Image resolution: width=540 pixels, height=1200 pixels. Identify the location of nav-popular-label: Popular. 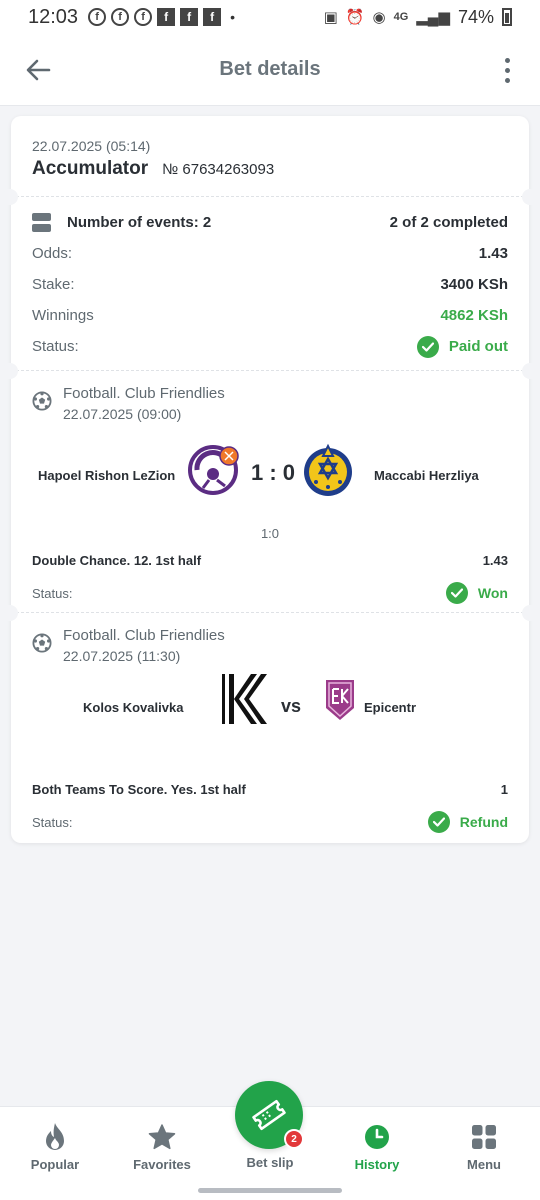
(55, 1164).